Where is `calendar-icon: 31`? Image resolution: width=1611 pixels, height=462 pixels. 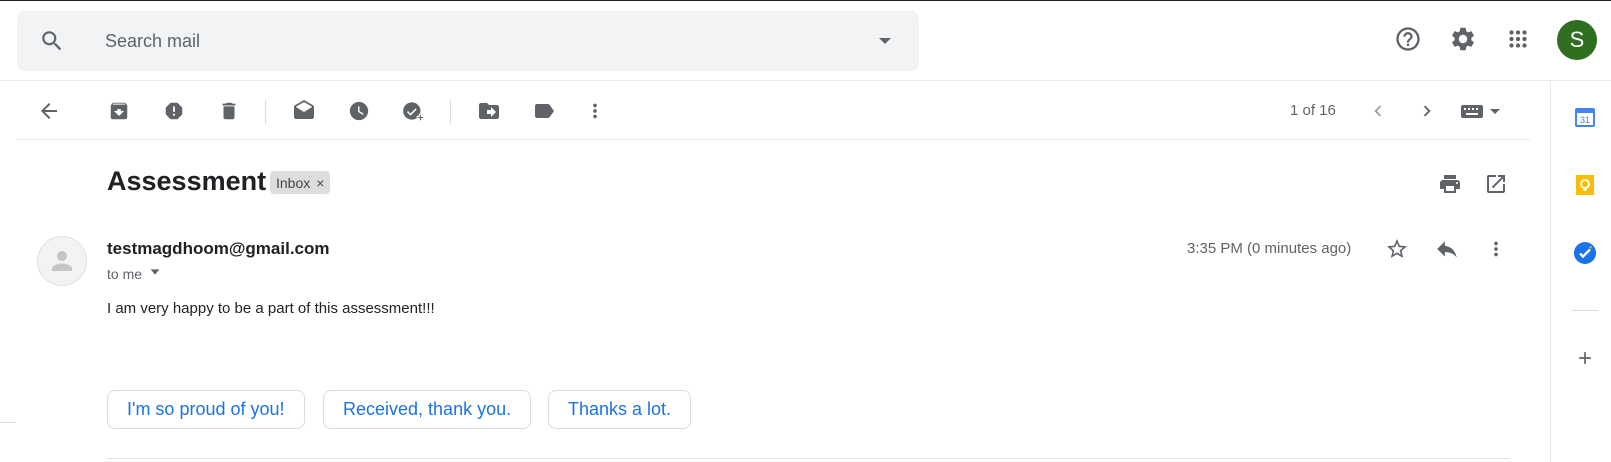
calendar-icon: 31 is located at coordinates (1585, 117).